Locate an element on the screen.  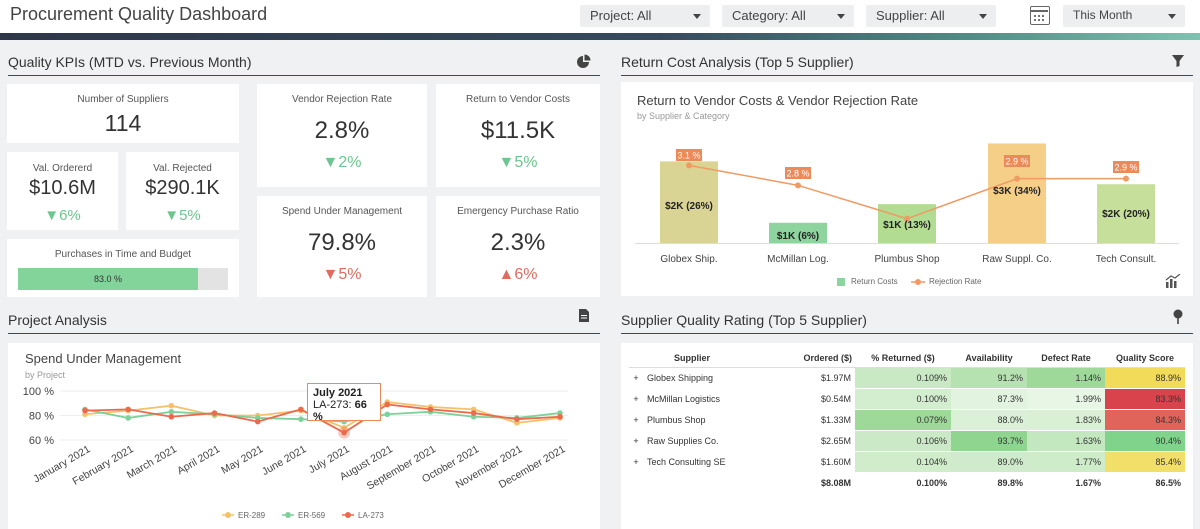
cell-returned: 0.109% is located at coordinates (903, 378).